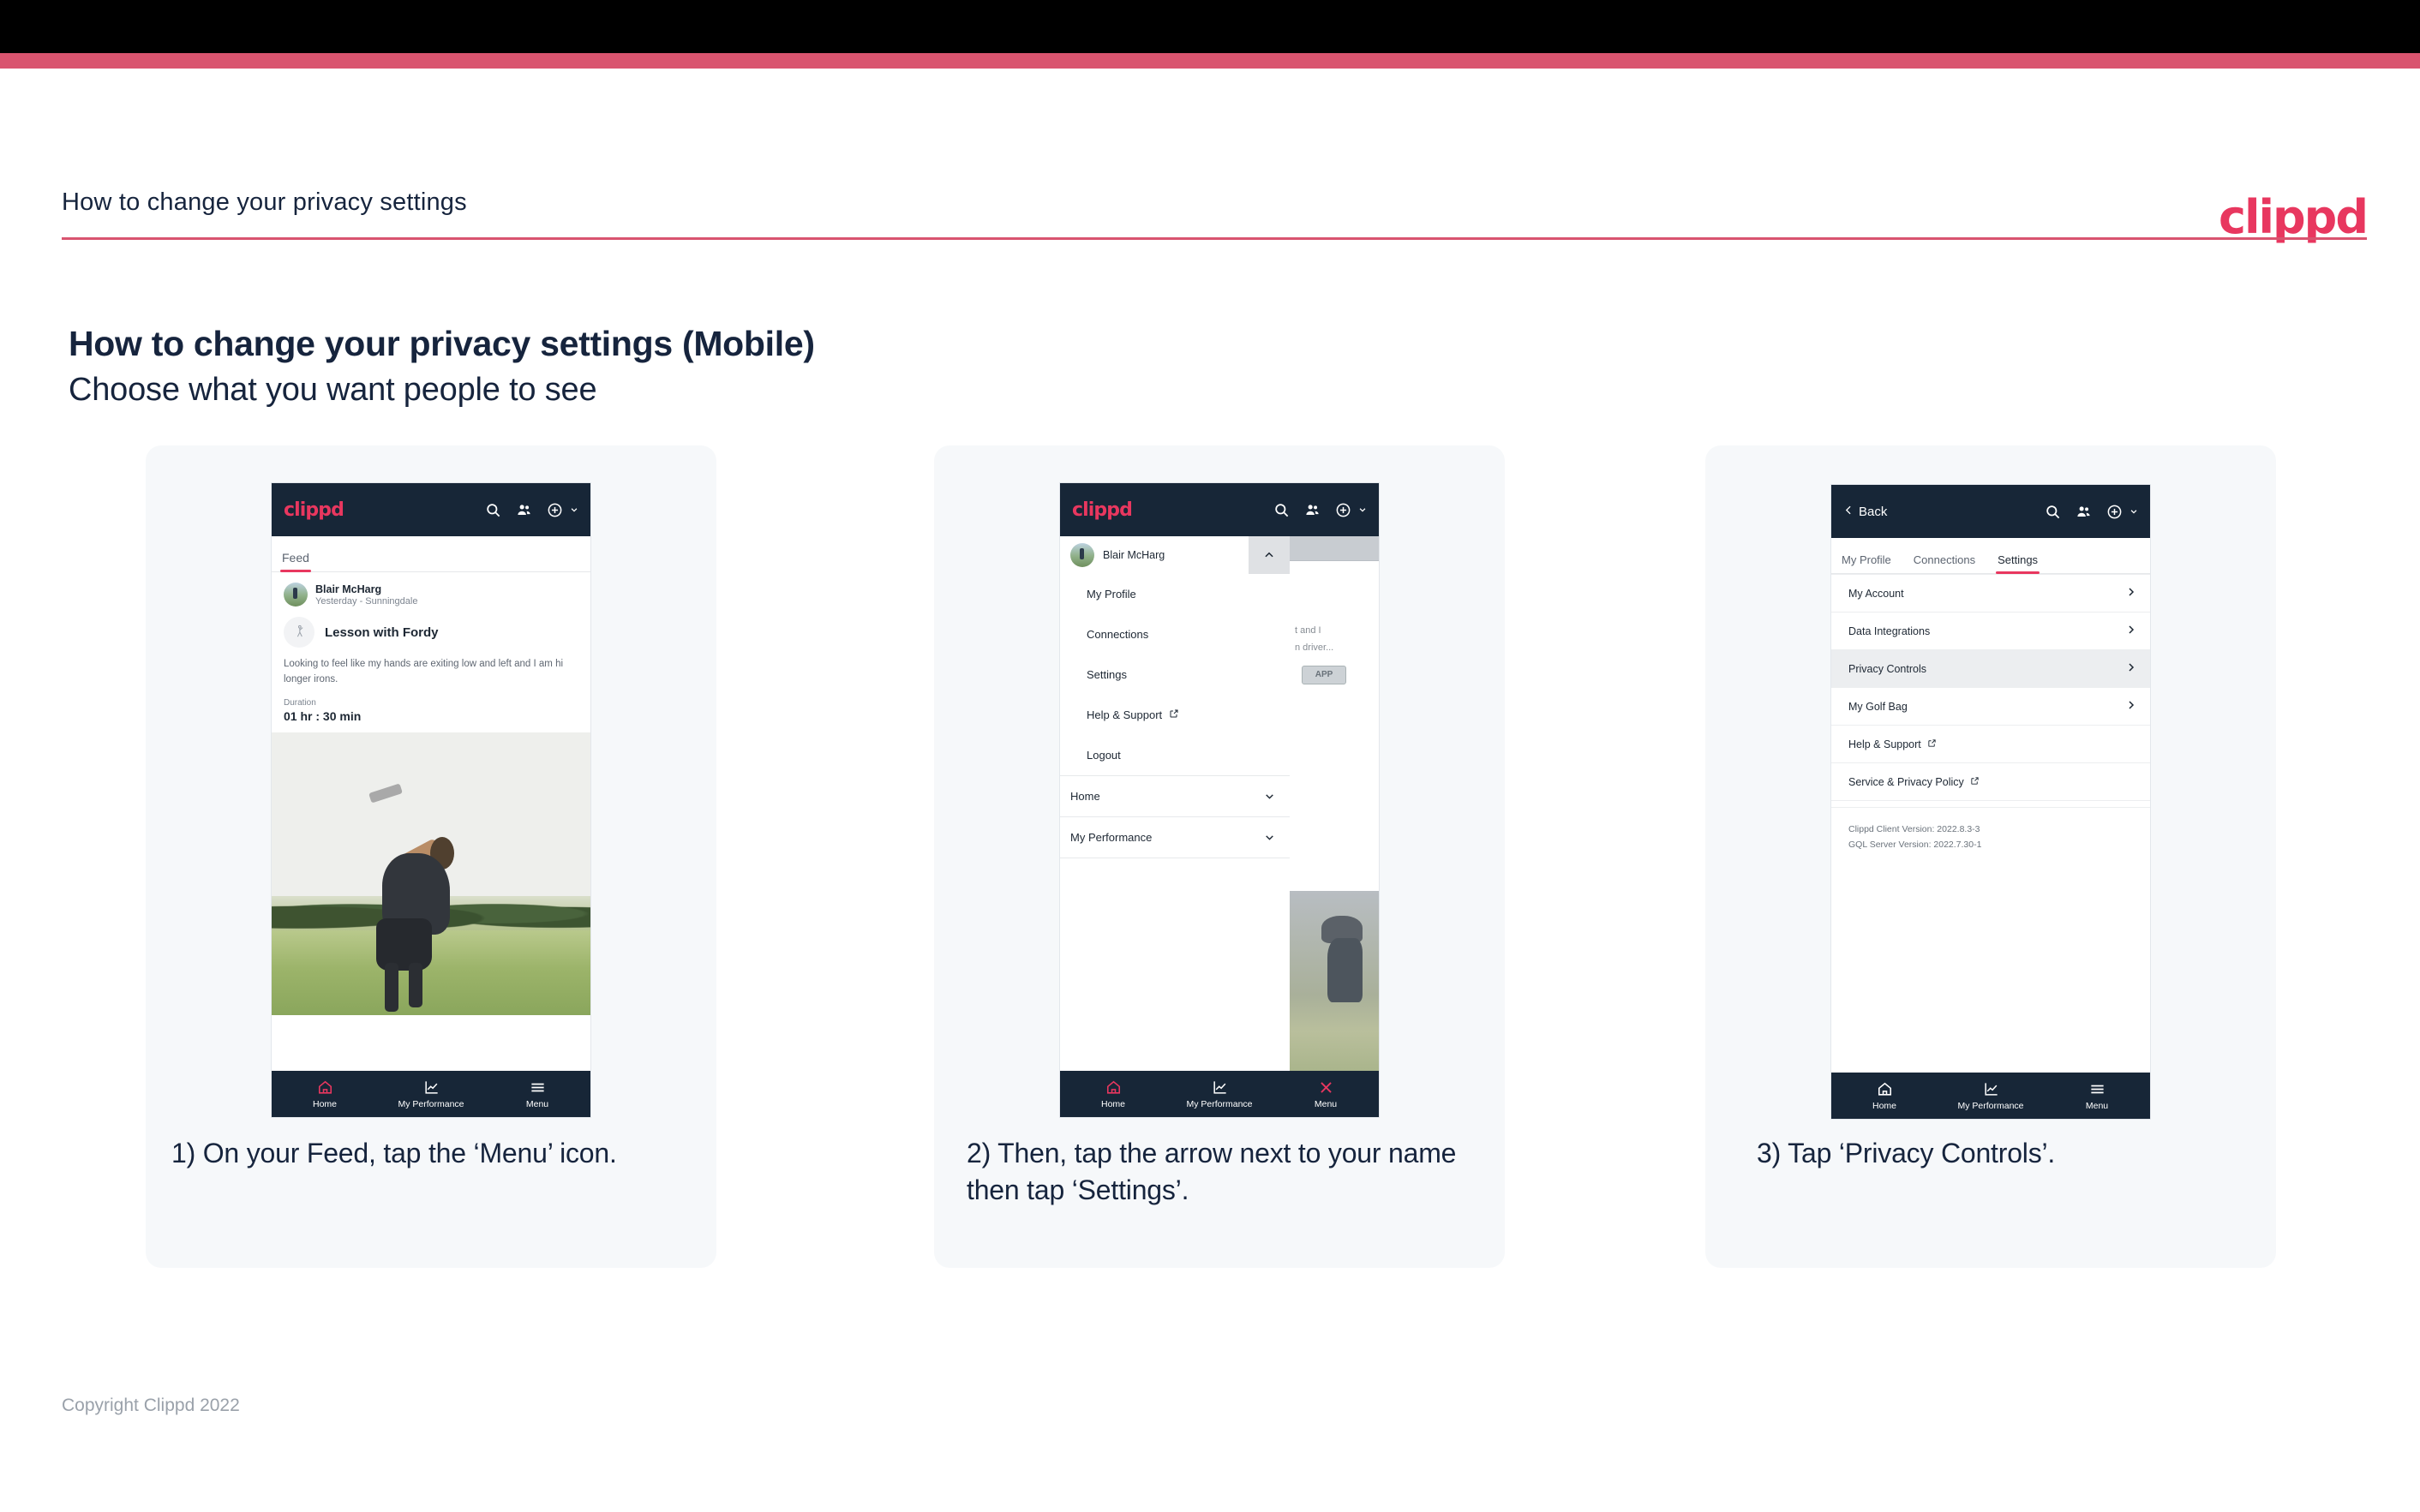 The height and width of the screenshot is (1512, 2420). Describe the element at coordinates (2018, 563) in the screenshot. I see `tab-settings: Settings` at that location.